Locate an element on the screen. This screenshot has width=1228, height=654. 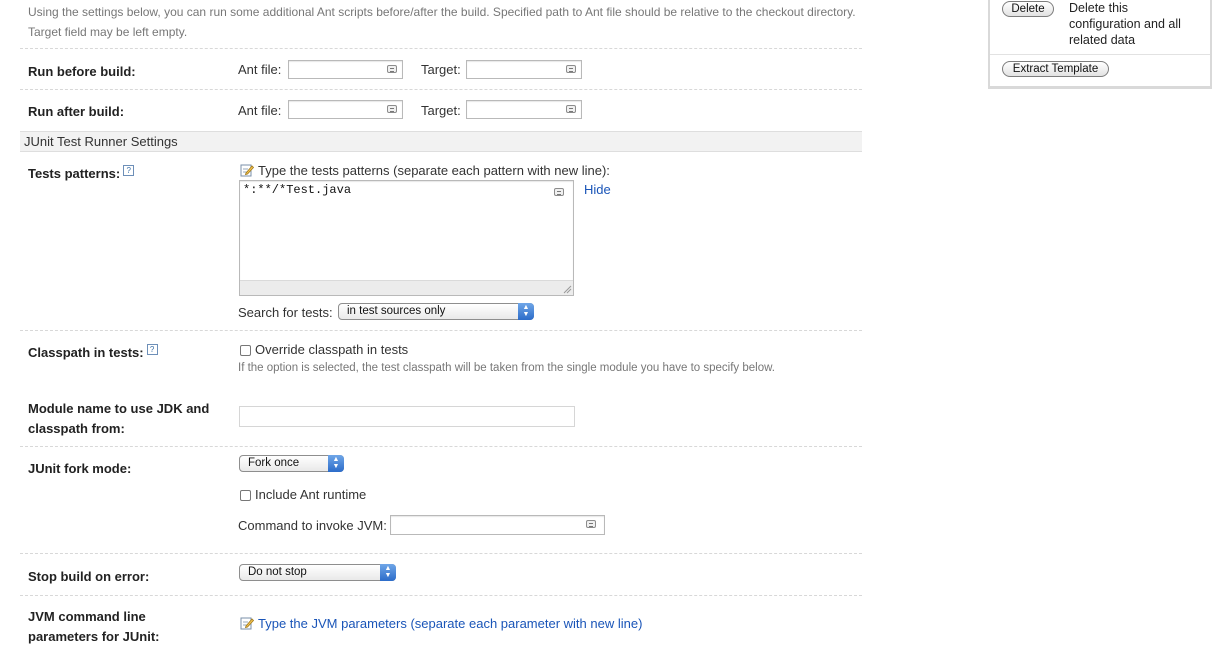
include-ant-runtime-checkbox is located at coordinates (245, 495).